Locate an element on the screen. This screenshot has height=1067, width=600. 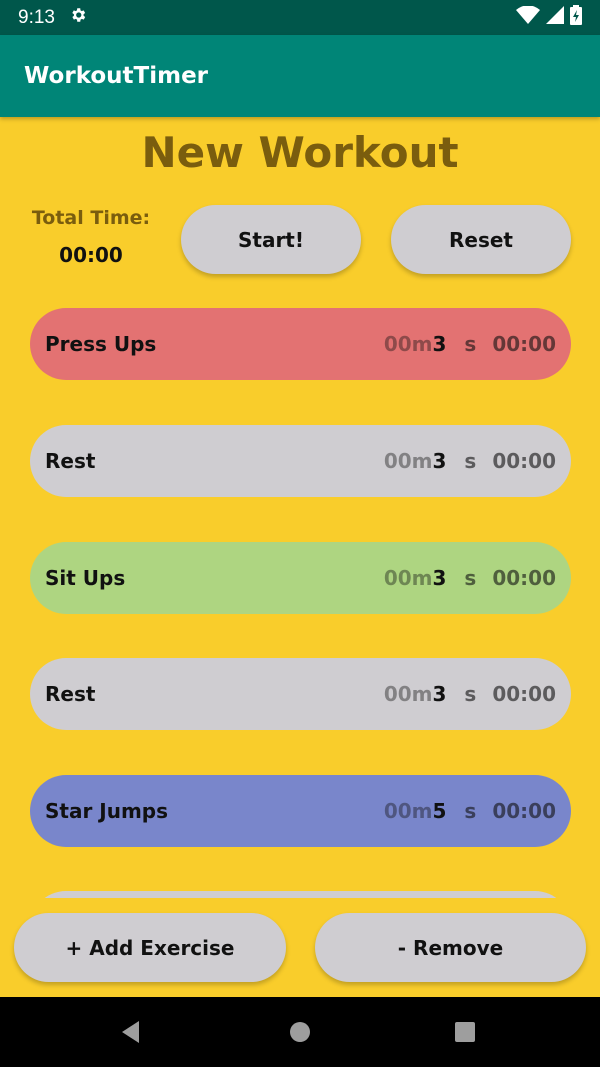
exercise-name: Star Jumps is located at coordinates (214, 811).